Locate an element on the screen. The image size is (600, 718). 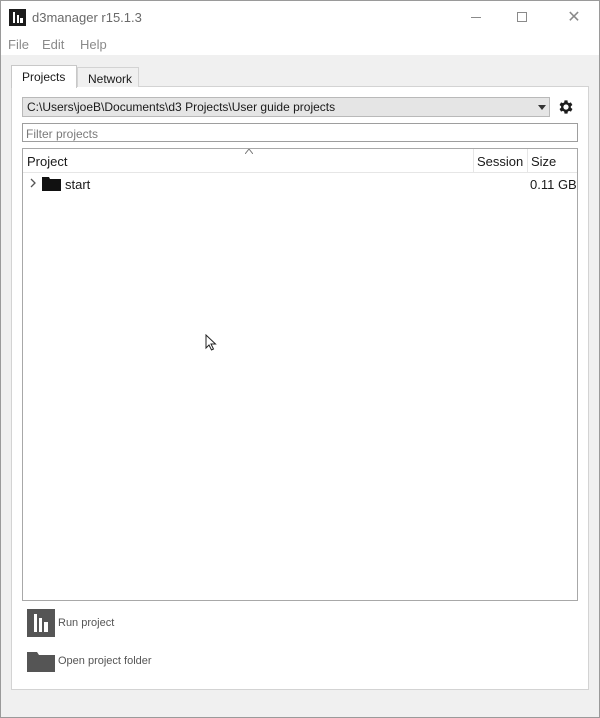
gear-icon is located at coordinates (566, 107).